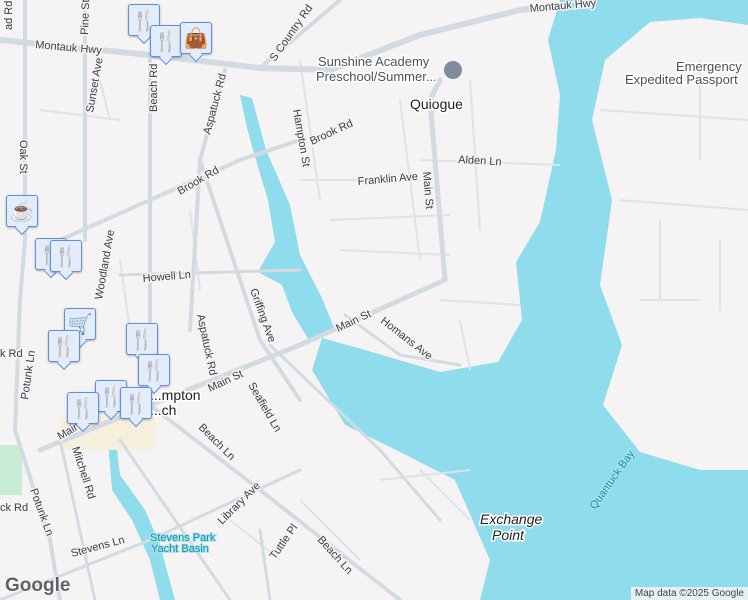  I want to click on place-westhampton-2: ...ch, so click(163, 410).